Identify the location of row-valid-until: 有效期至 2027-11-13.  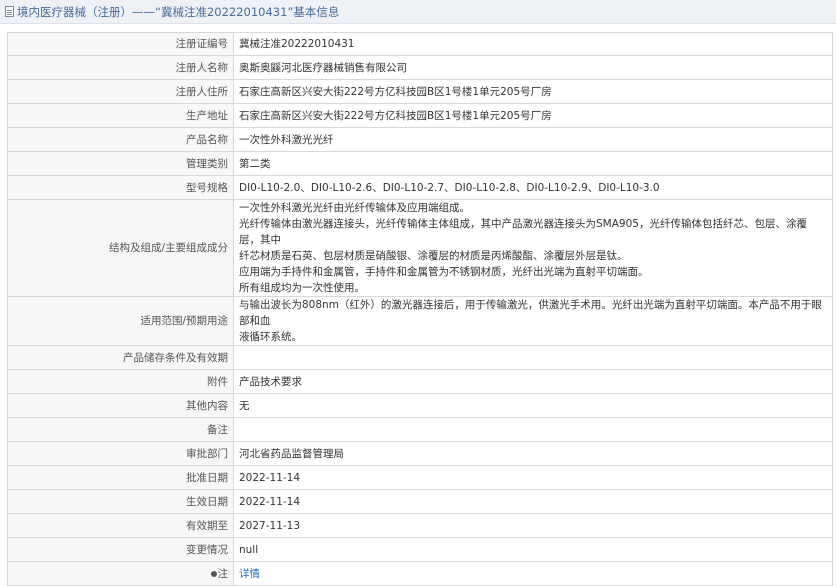
(420, 525).